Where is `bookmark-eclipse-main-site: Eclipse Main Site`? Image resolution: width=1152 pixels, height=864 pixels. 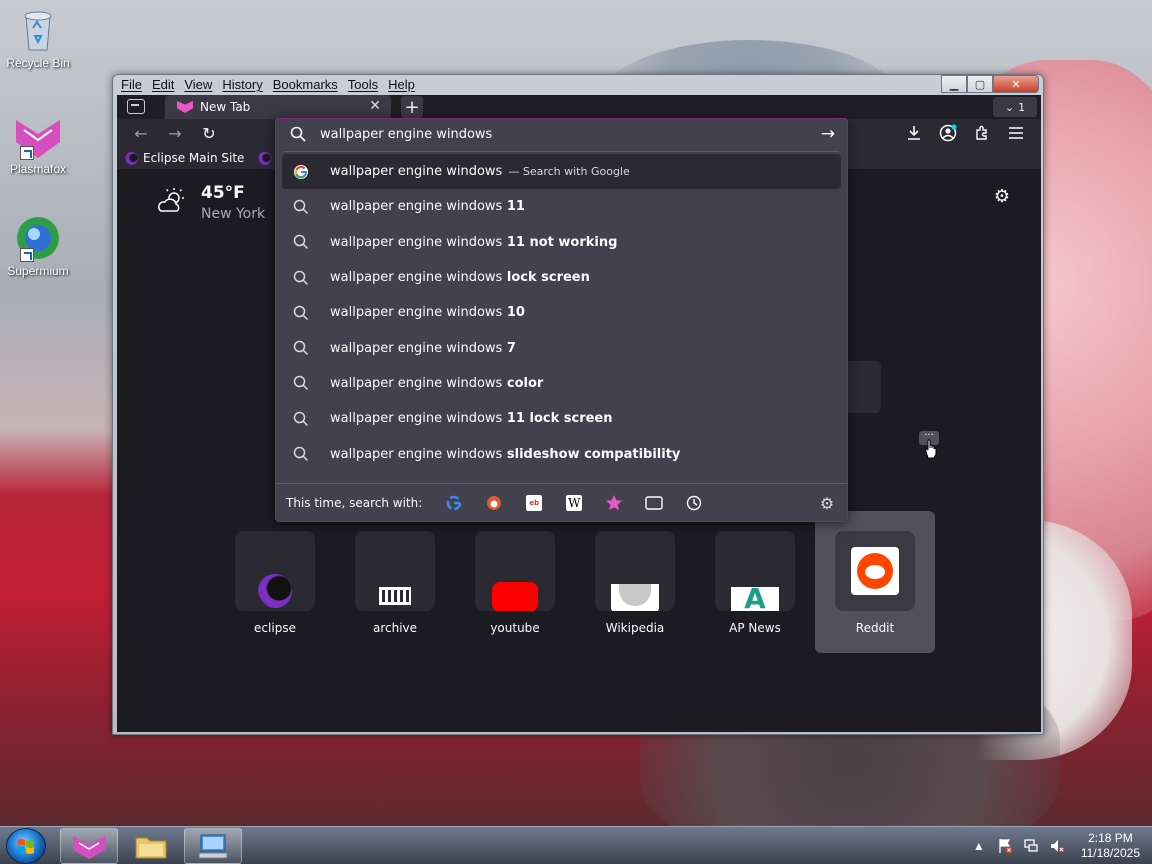 bookmark-eclipse-main-site: Eclipse Main Site is located at coordinates (184, 158).